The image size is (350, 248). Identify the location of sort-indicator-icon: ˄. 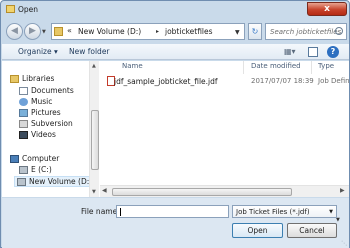
(159, 63).